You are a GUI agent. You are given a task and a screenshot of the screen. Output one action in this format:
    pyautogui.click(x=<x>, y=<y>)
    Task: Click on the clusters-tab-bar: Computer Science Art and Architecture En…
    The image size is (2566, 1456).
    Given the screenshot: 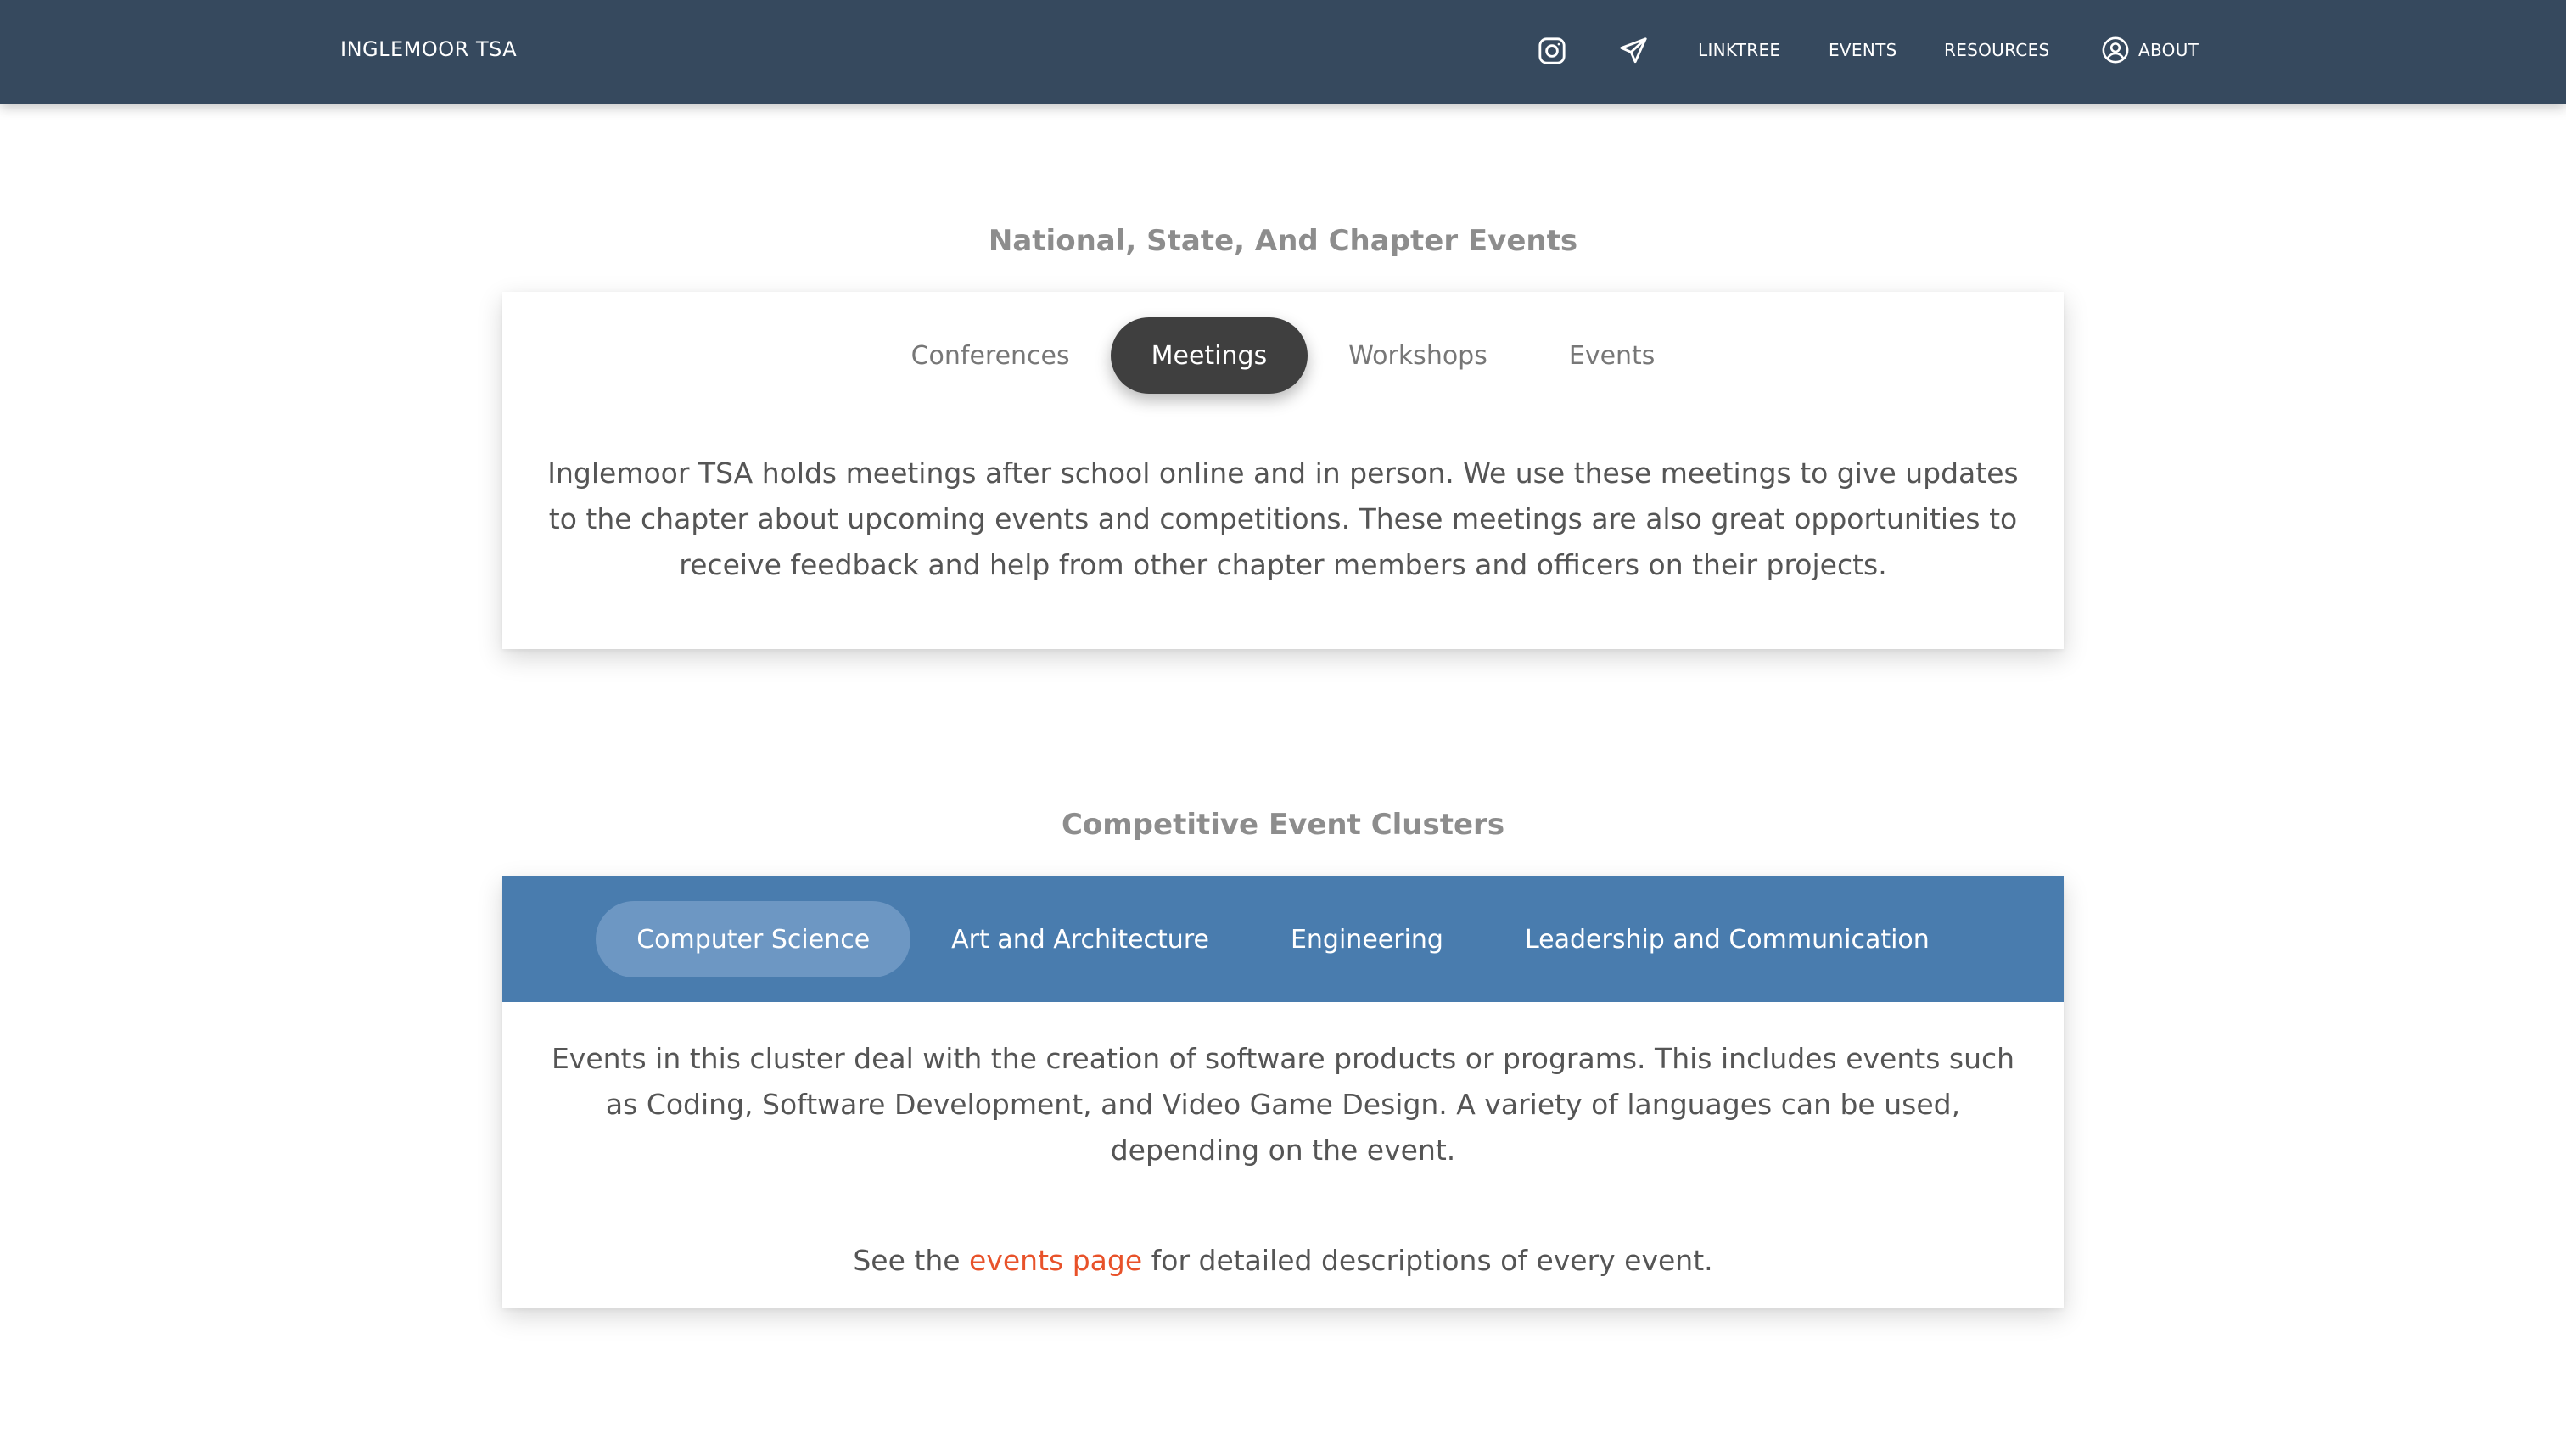 What is the action you would take?
    pyautogui.click(x=1283, y=939)
    